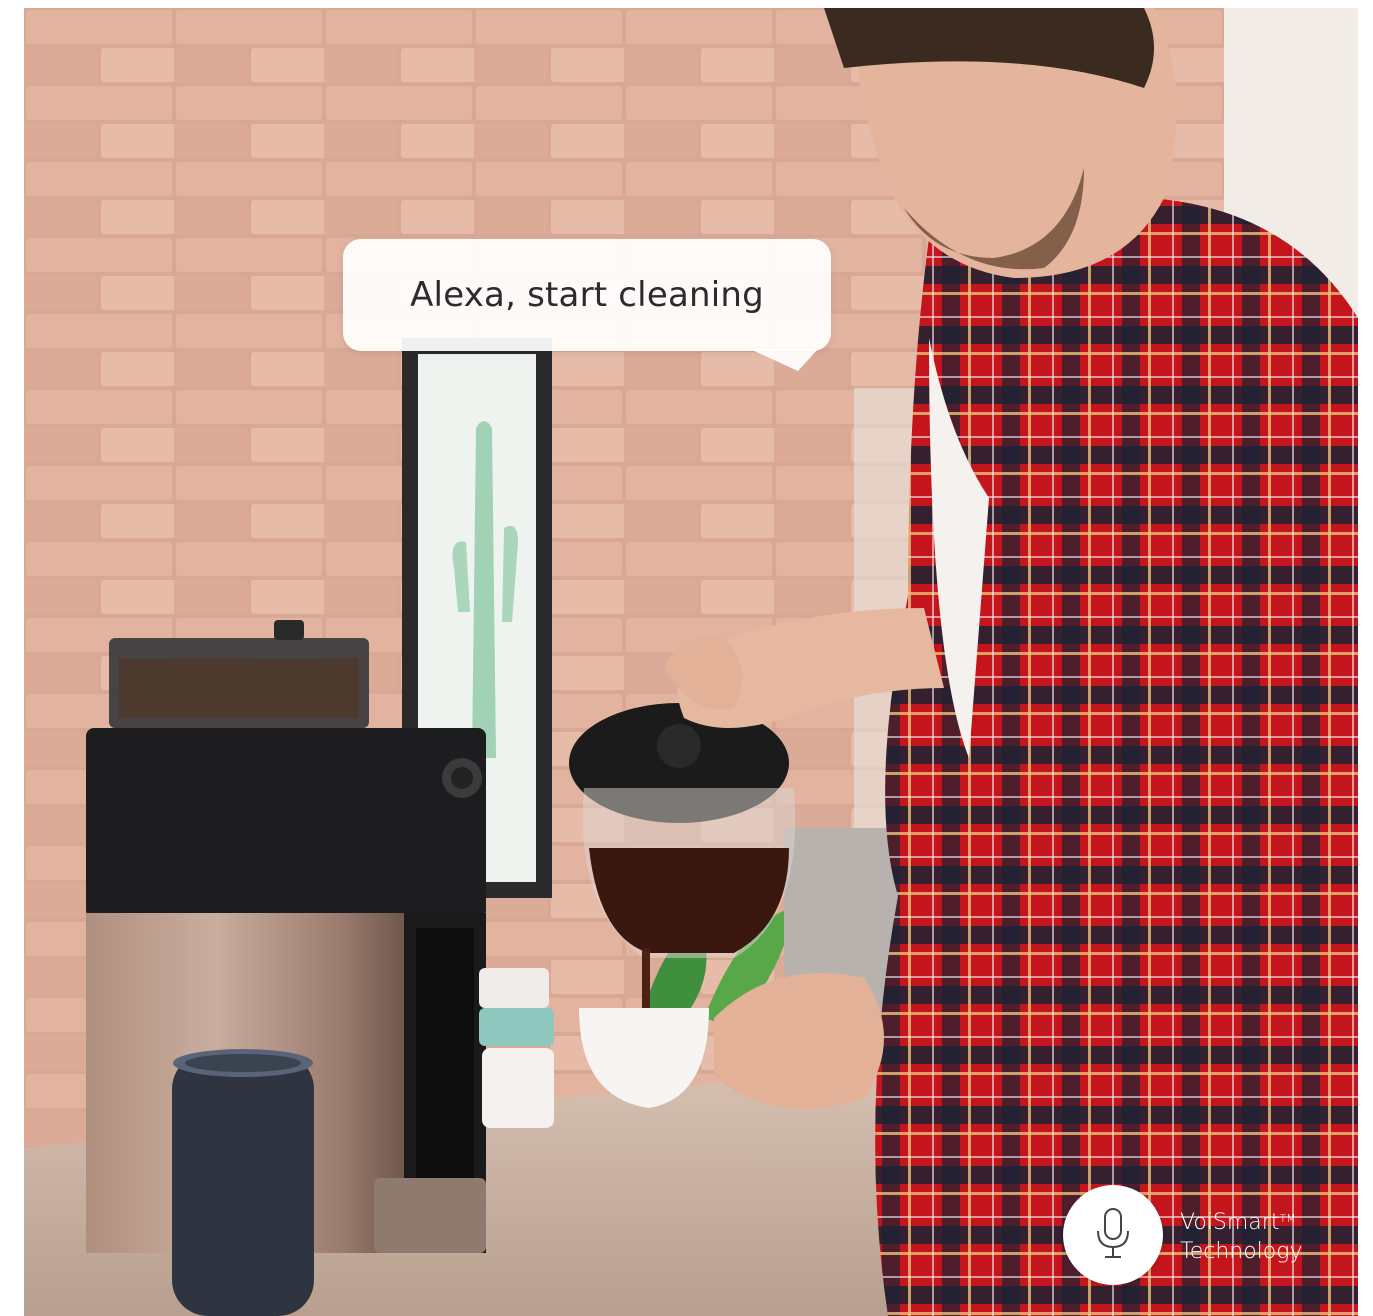 The width and height of the screenshot is (1373, 1316). Describe the element at coordinates (1287, 1218) in the screenshot. I see `trademark-mark: TM` at that location.